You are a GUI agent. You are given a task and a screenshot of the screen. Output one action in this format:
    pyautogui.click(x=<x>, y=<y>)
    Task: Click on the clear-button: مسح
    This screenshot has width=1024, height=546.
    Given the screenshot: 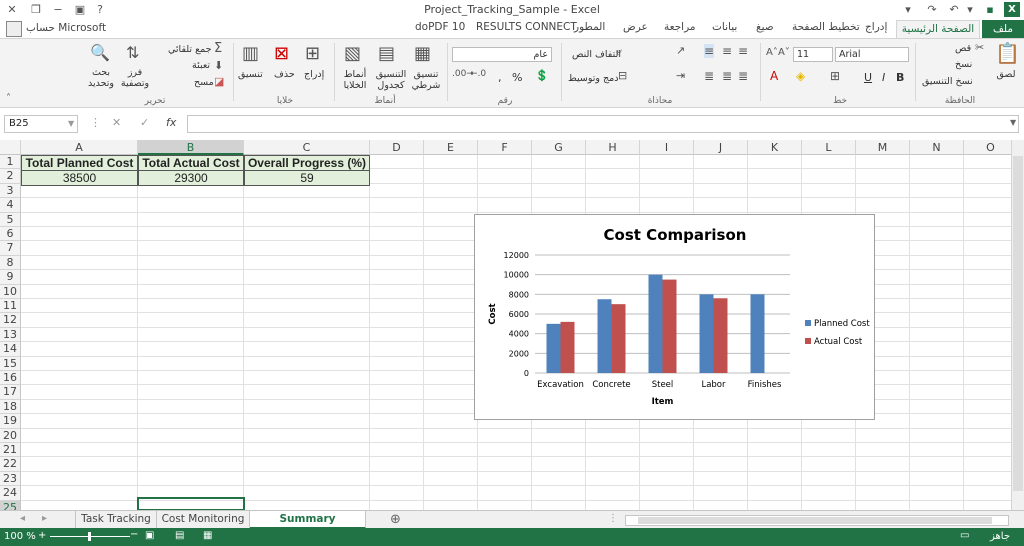 What is the action you would take?
    pyautogui.click(x=204, y=82)
    